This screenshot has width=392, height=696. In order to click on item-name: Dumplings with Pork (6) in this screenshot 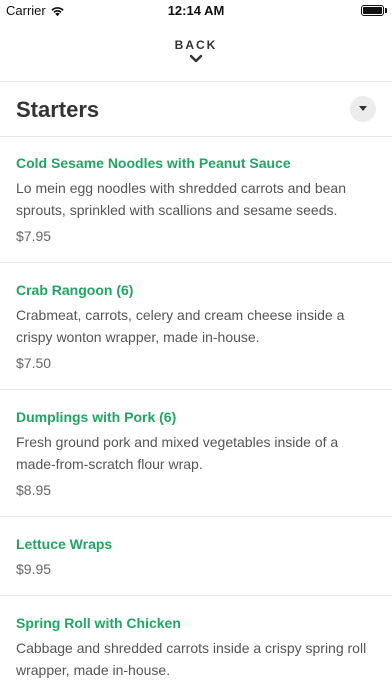, I will do `click(96, 417)`.